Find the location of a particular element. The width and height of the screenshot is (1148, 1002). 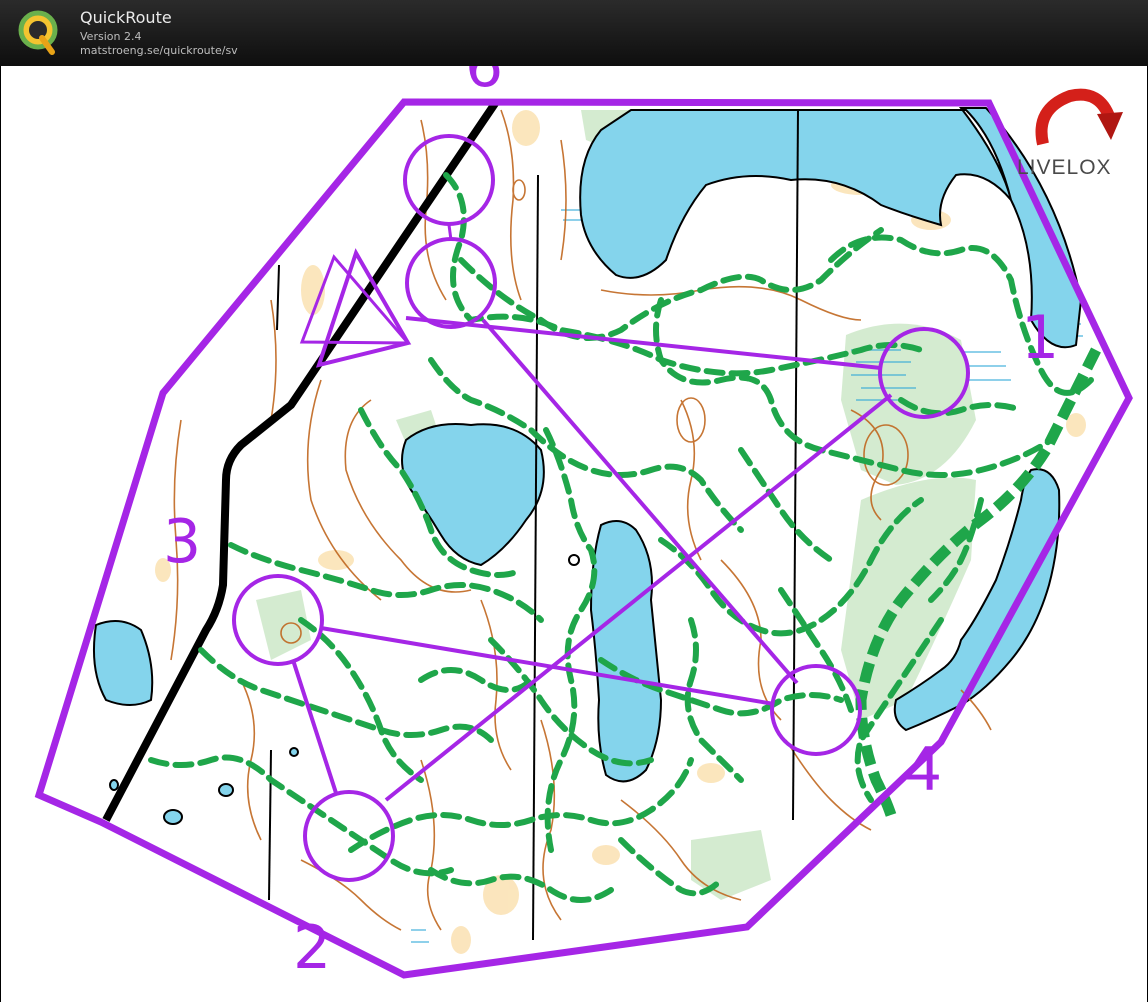

control-label-1: 1 is located at coordinates (1040, 338).